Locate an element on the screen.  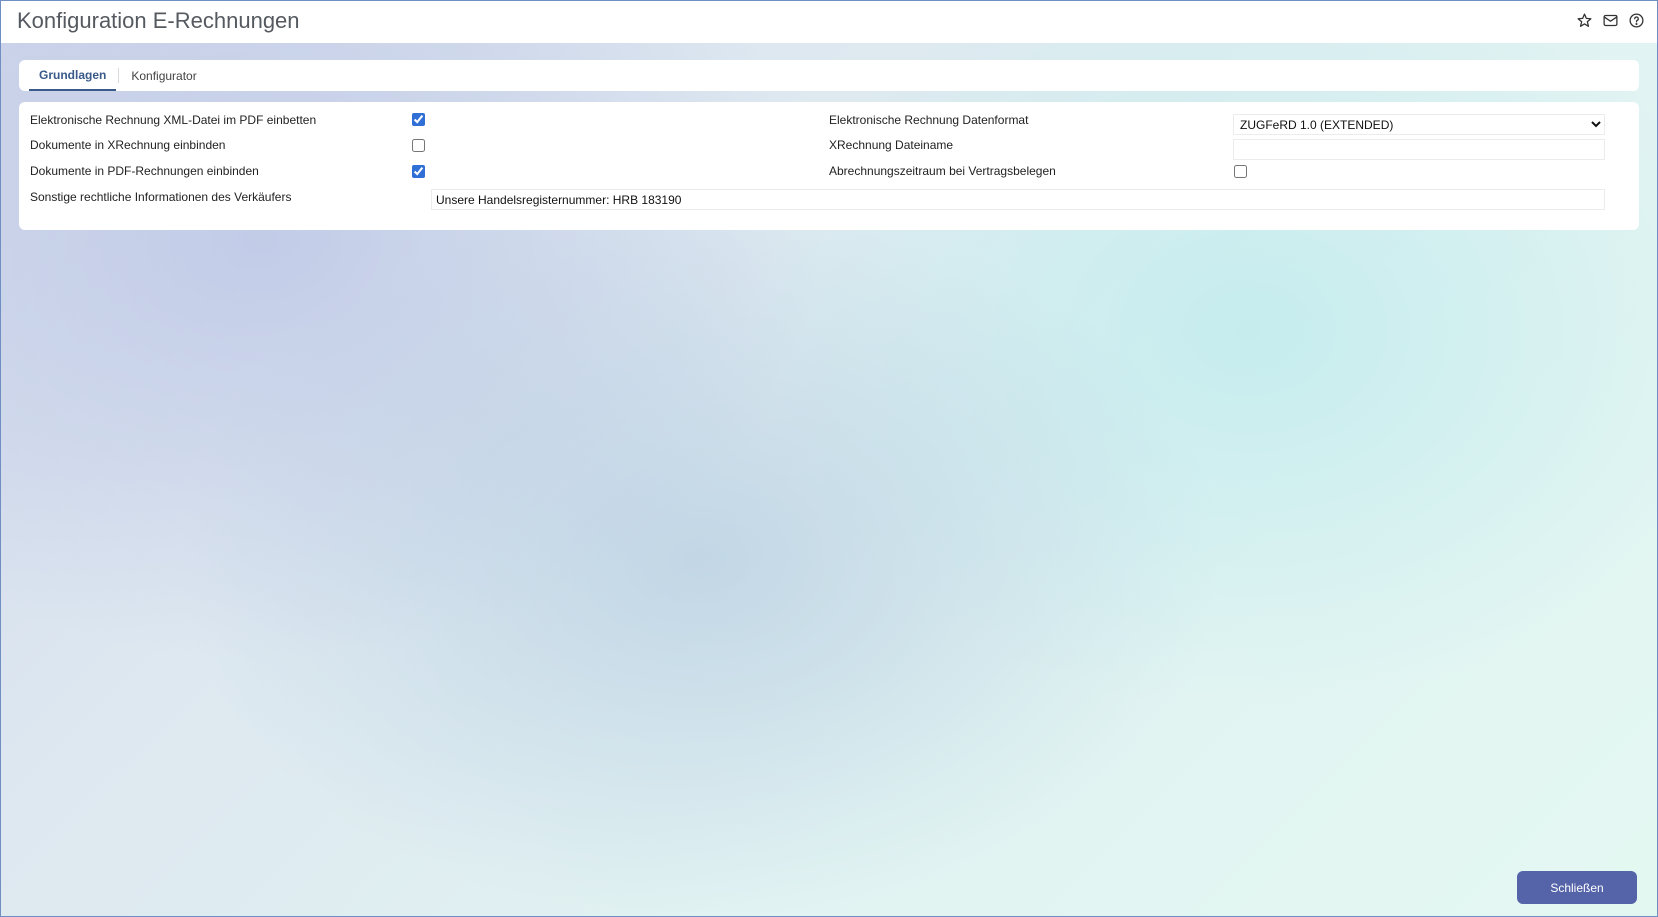
tab-grundlagen: Grundlagen is located at coordinates (73, 75).